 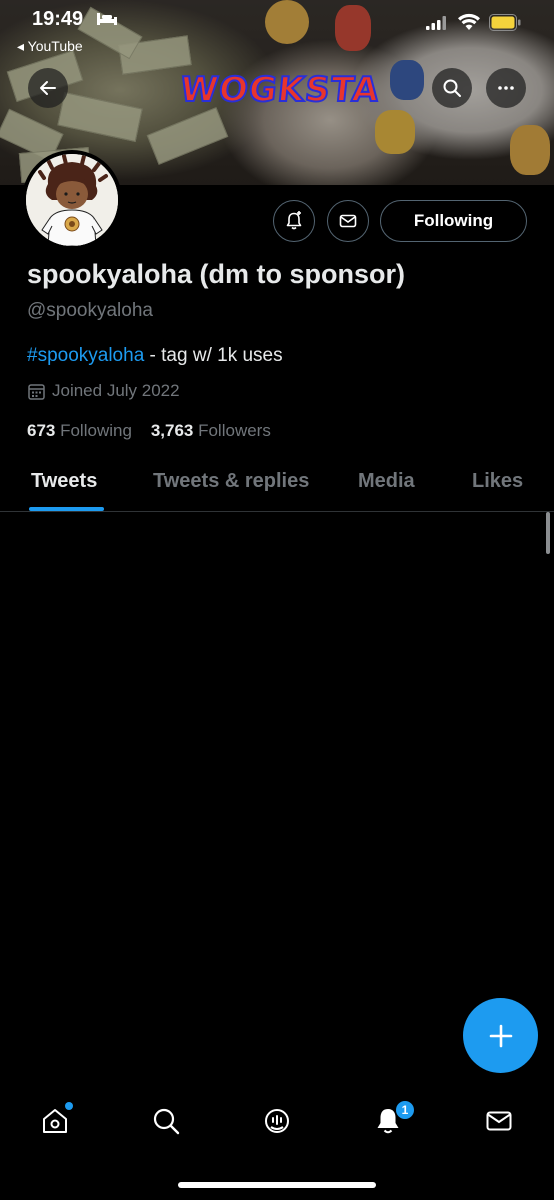 What do you see at coordinates (69, 1106) in the screenshot?
I see `home-unread-dot` at bounding box center [69, 1106].